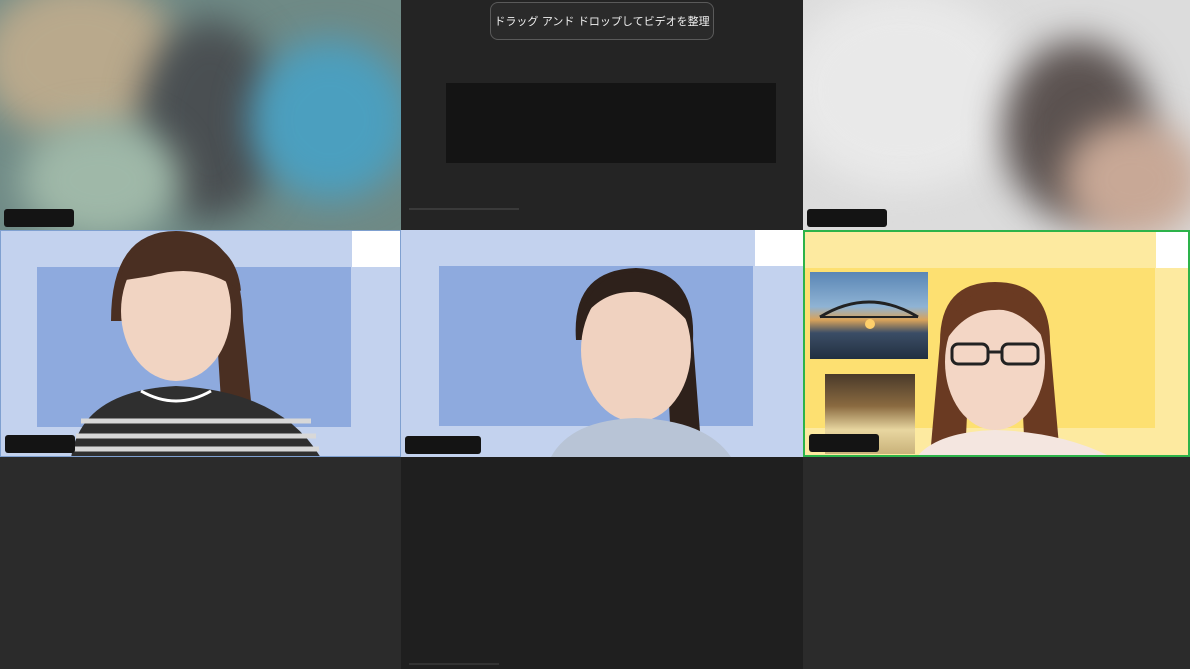 The height and width of the screenshot is (669, 1190). I want to click on drag-drop-hint-banner: ドラッグ アンド ドロップしてビデオを整理, so click(602, 21).